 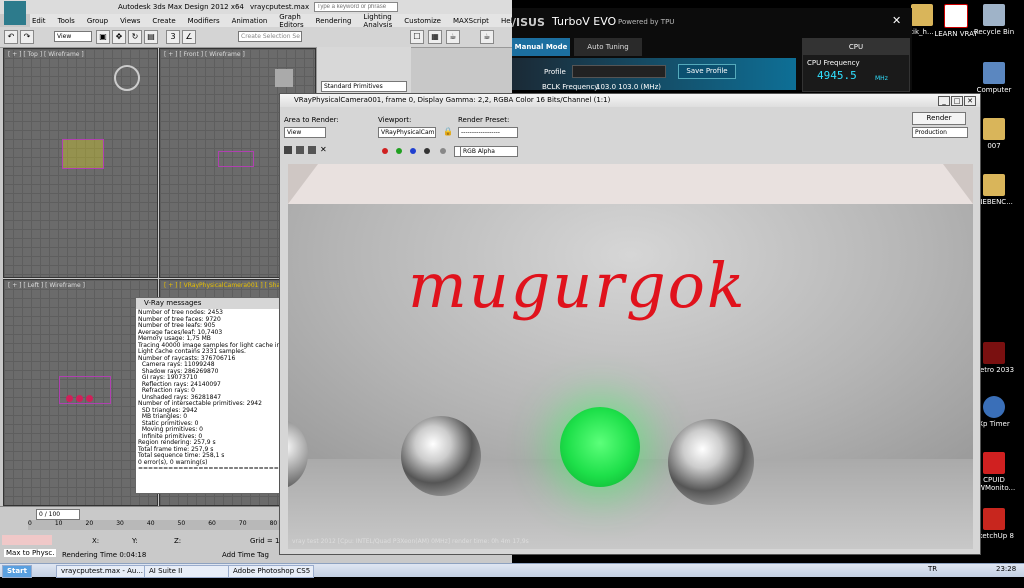 I want to click on save-profile-button: Save Profile, so click(x=707, y=71).